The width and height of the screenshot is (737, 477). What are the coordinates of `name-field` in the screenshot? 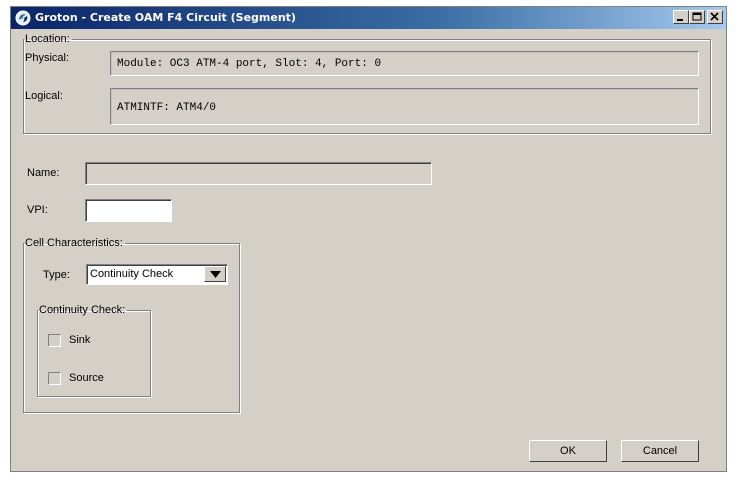 It's located at (258, 173).